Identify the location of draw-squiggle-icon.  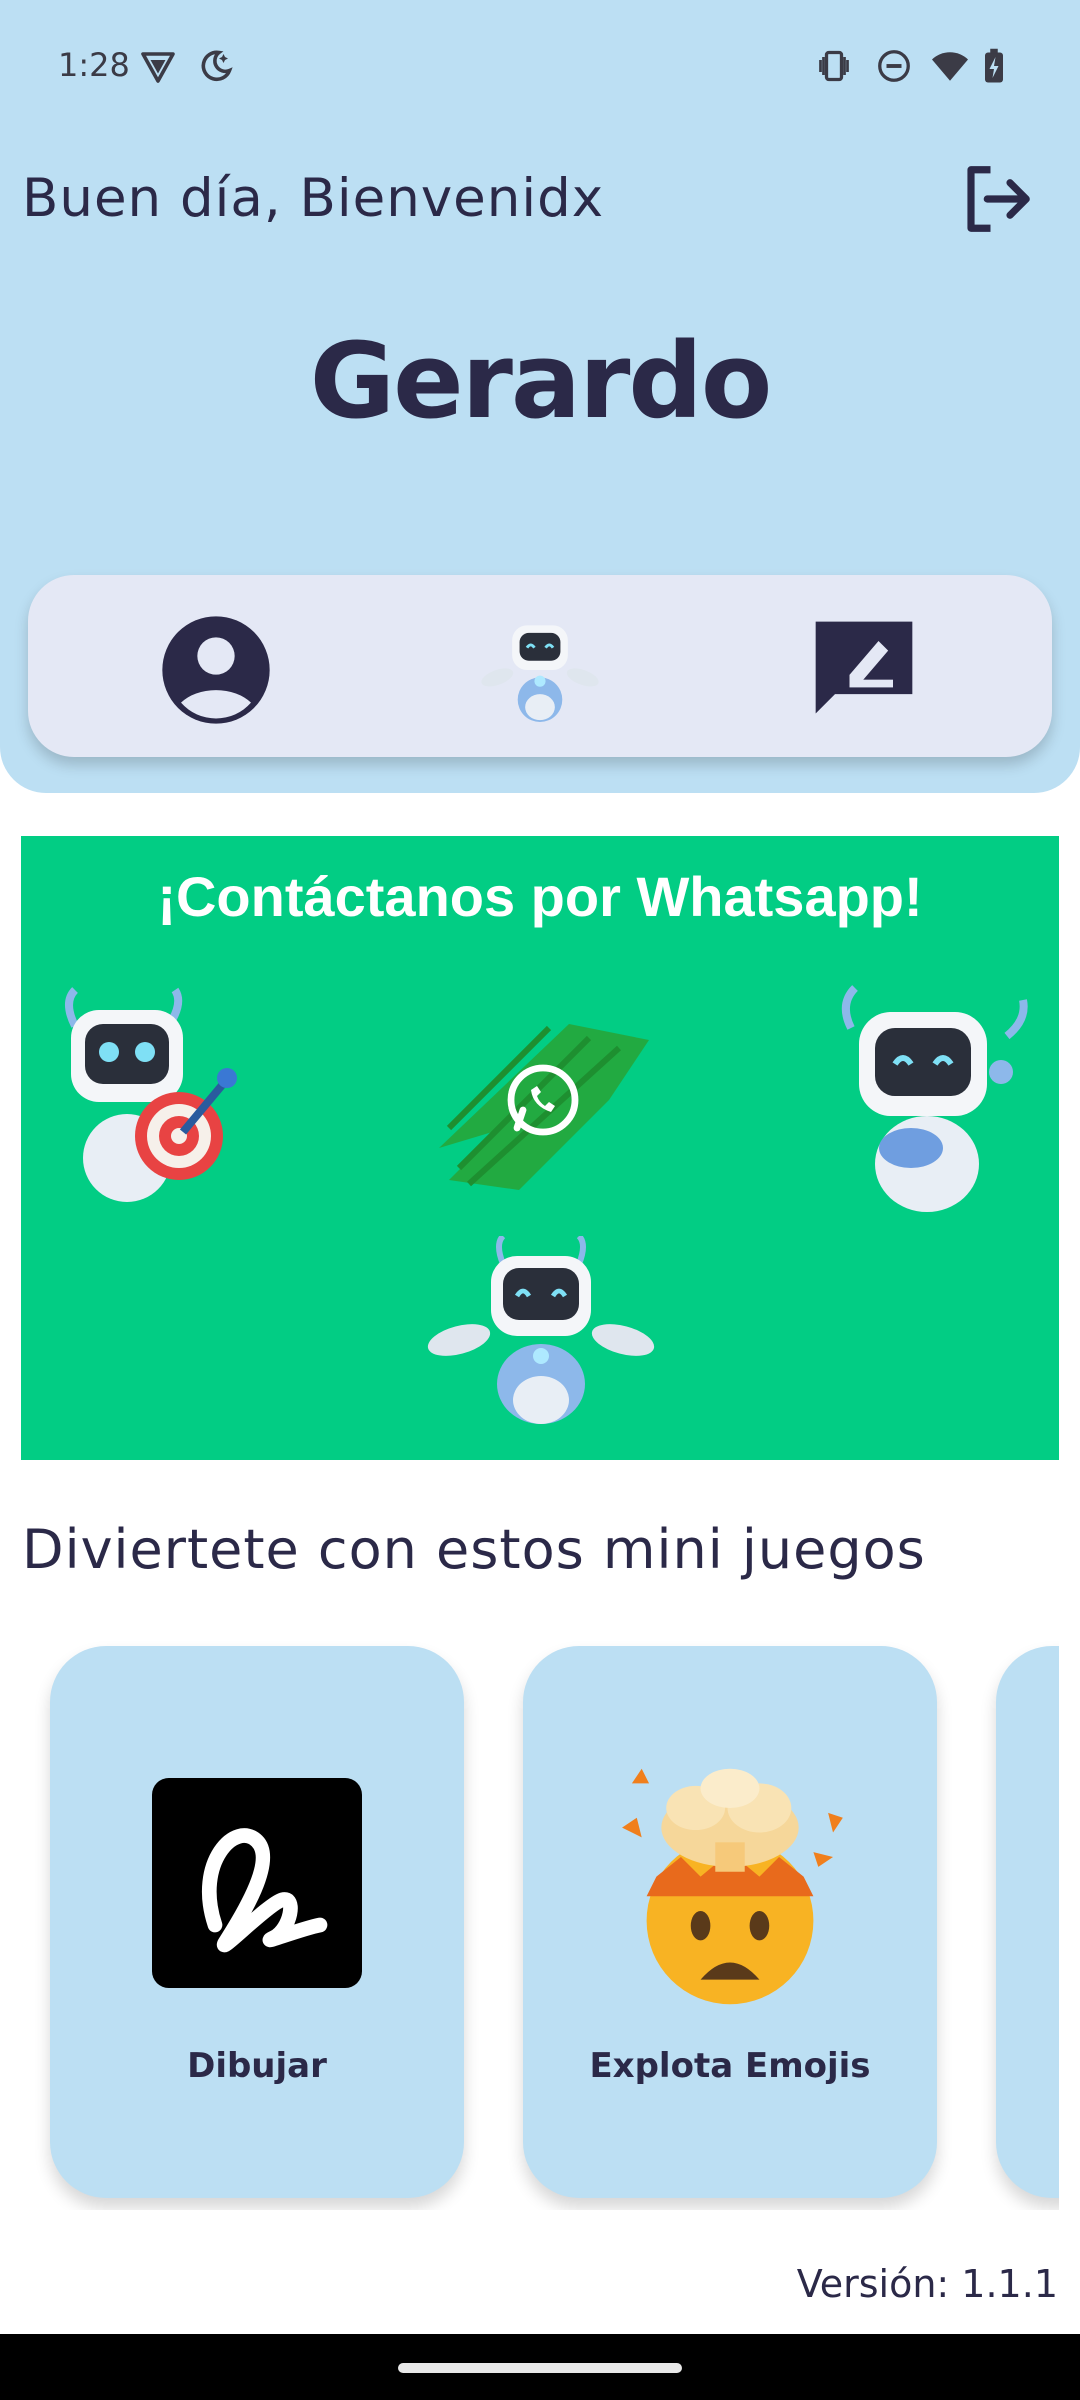
(257, 1883).